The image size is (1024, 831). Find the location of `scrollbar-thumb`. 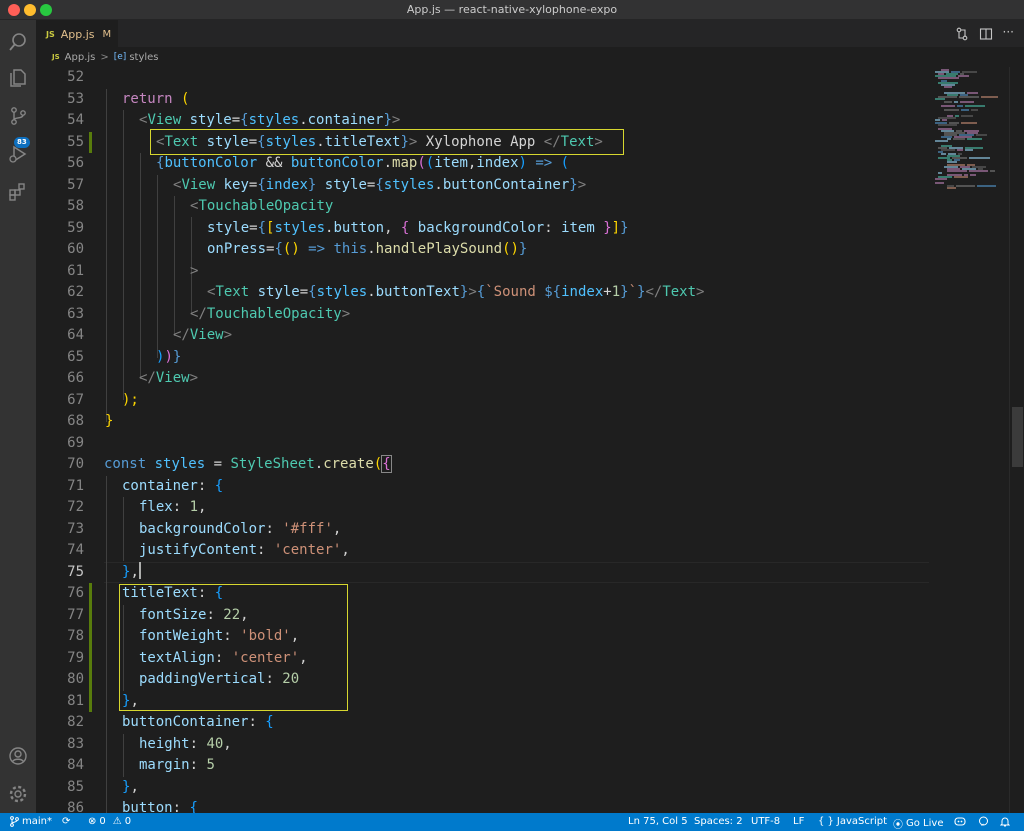

scrollbar-thumb is located at coordinates (1017, 437).